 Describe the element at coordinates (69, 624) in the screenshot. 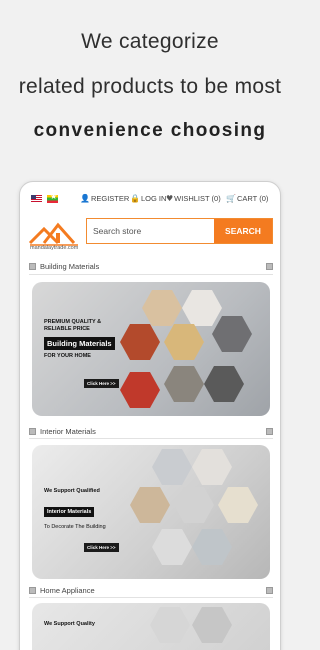

I see `banner-line-1: We Support Quality` at that location.